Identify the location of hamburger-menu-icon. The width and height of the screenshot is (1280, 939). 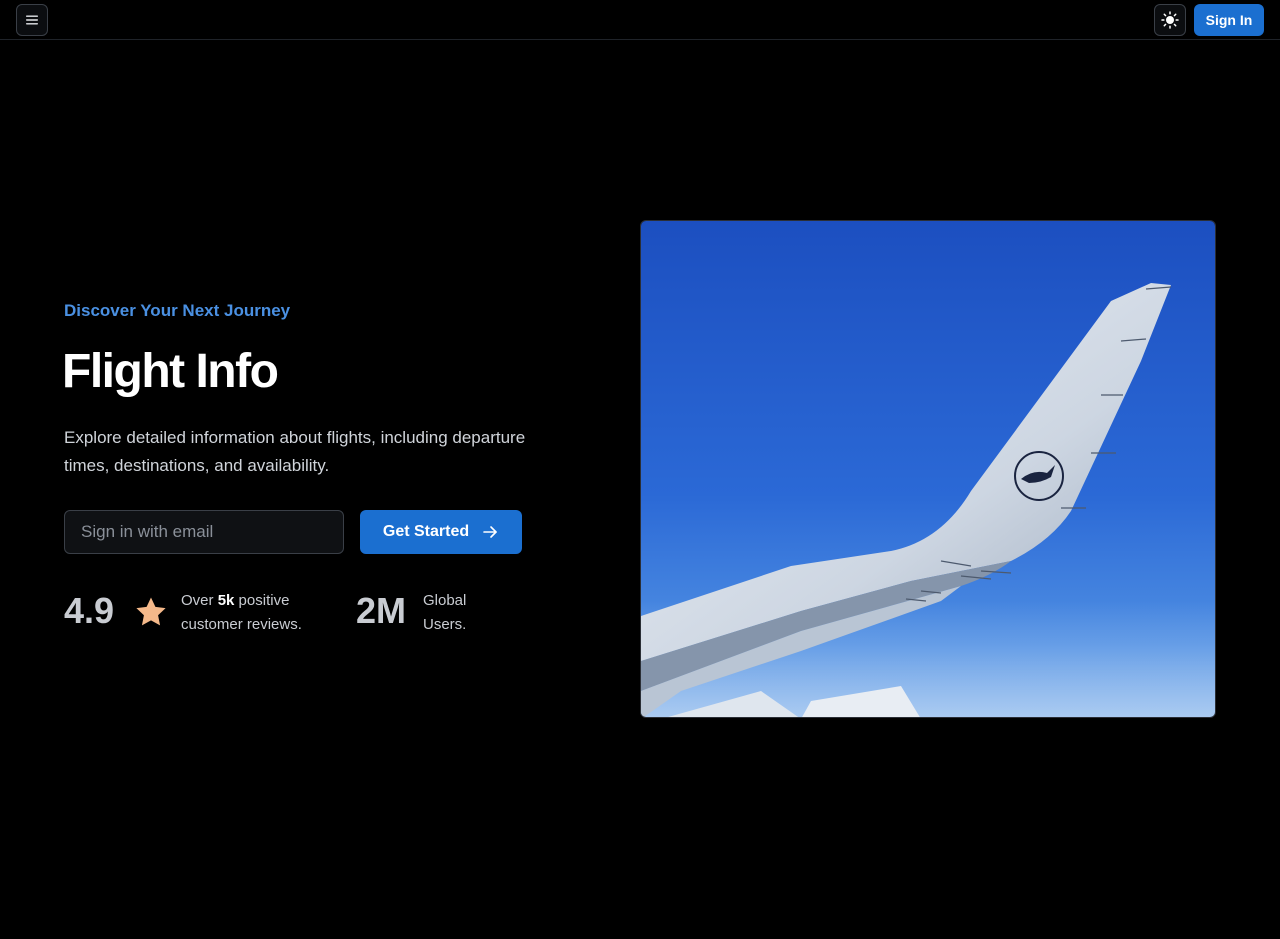
(32, 20).